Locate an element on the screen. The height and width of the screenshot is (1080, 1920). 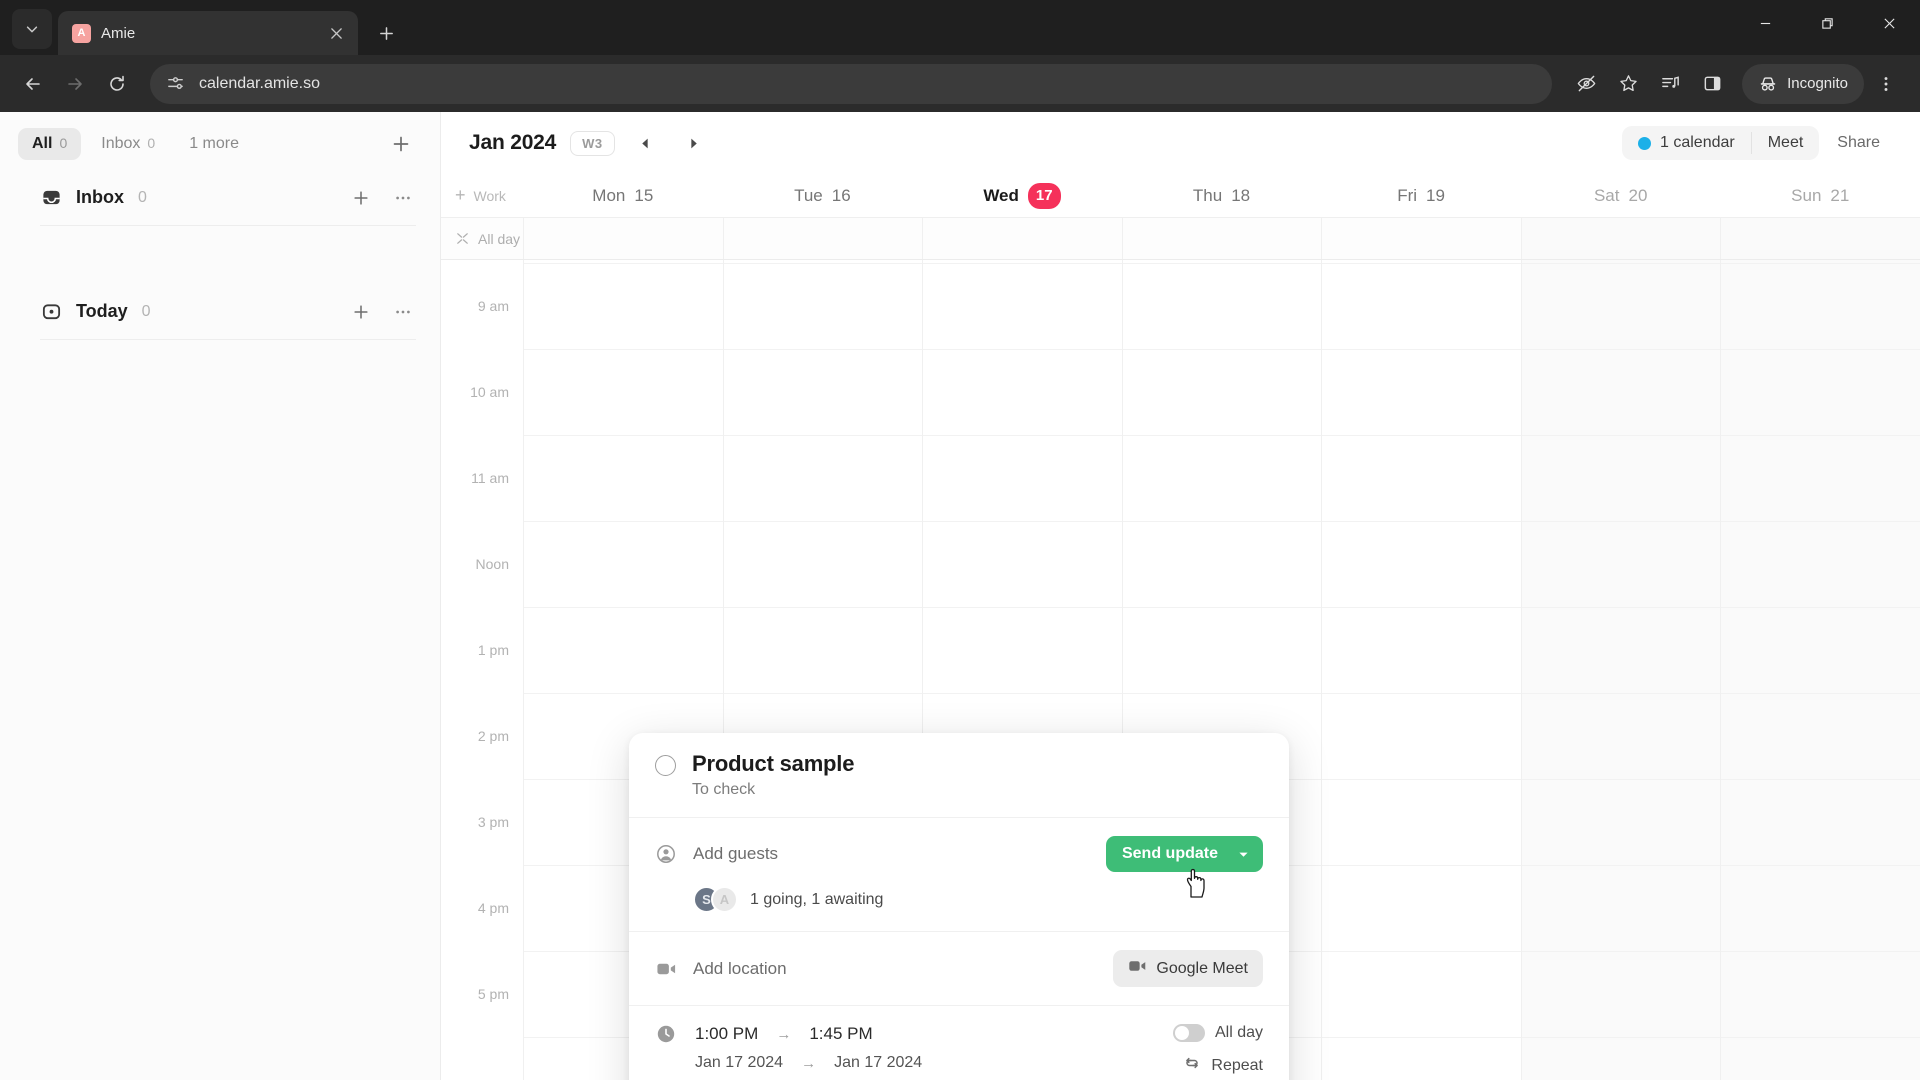
meet-button: Meet is located at coordinates (1786, 143).